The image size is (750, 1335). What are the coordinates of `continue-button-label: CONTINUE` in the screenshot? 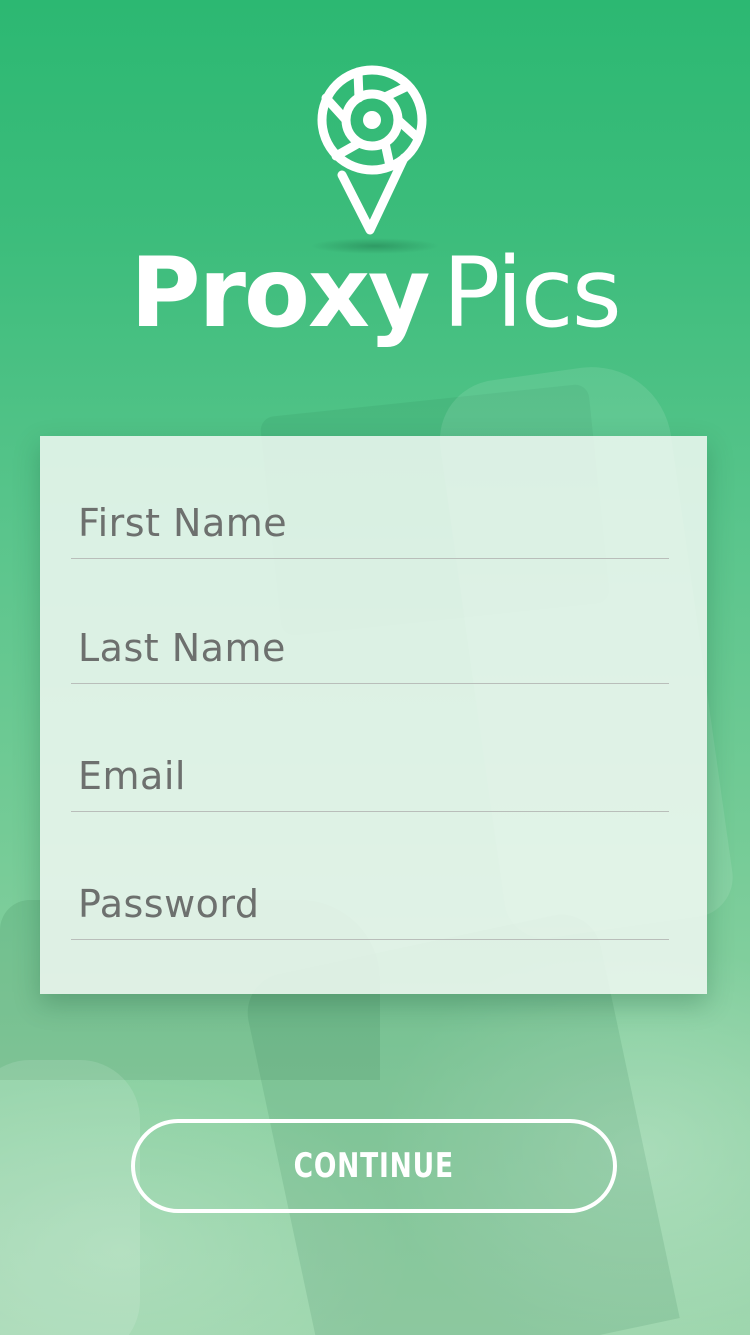 It's located at (374, 1166).